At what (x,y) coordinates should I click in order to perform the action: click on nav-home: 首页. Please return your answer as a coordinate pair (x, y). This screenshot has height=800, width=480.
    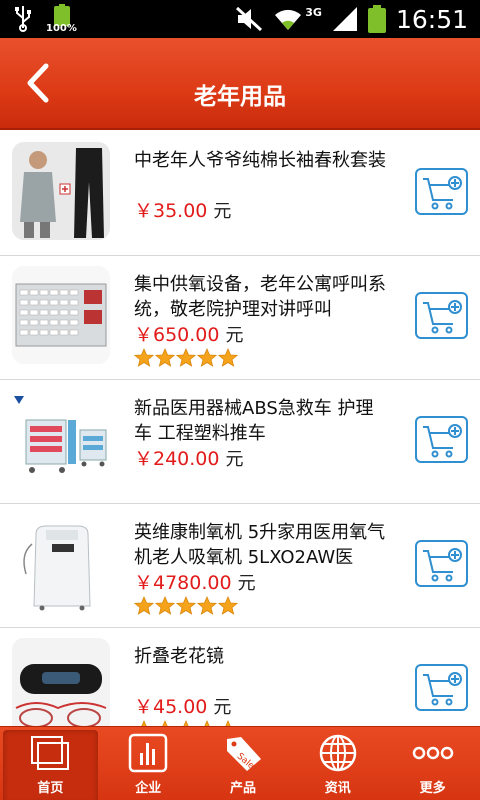
    Looking at the image, I should click on (50, 765).